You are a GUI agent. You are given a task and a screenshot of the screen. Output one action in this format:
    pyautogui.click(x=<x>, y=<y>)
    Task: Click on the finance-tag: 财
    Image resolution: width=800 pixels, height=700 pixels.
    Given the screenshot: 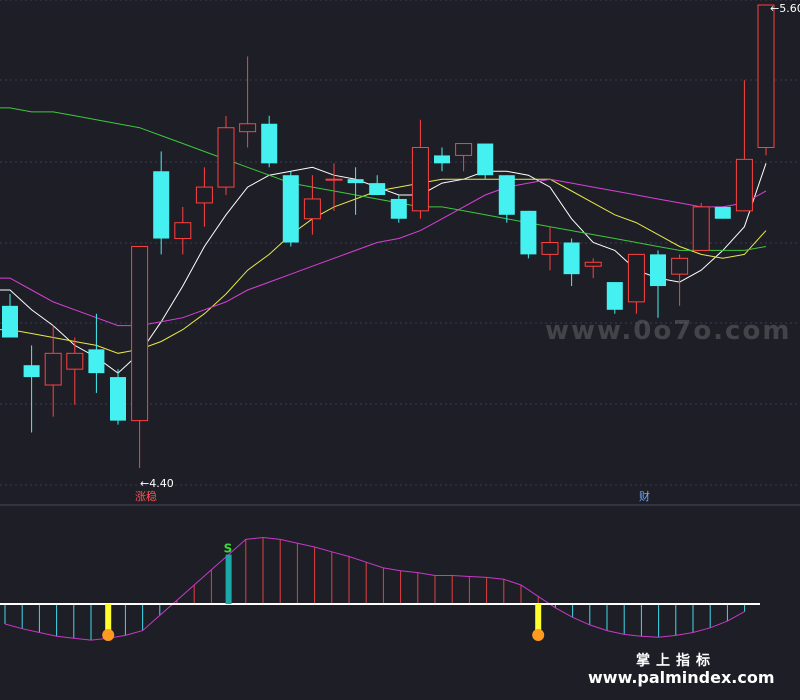 What is the action you would take?
    pyautogui.click(x=644, y=496)
    